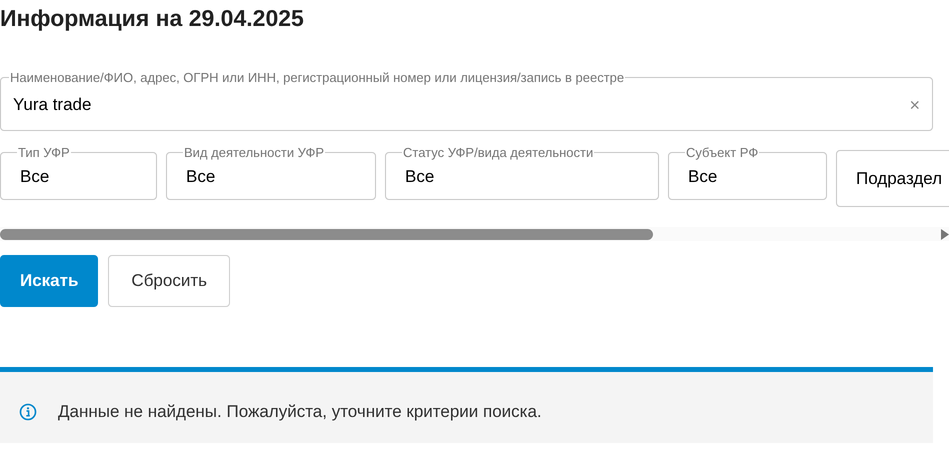  I want to click on field-value: Yura trade, so click(52, 105).